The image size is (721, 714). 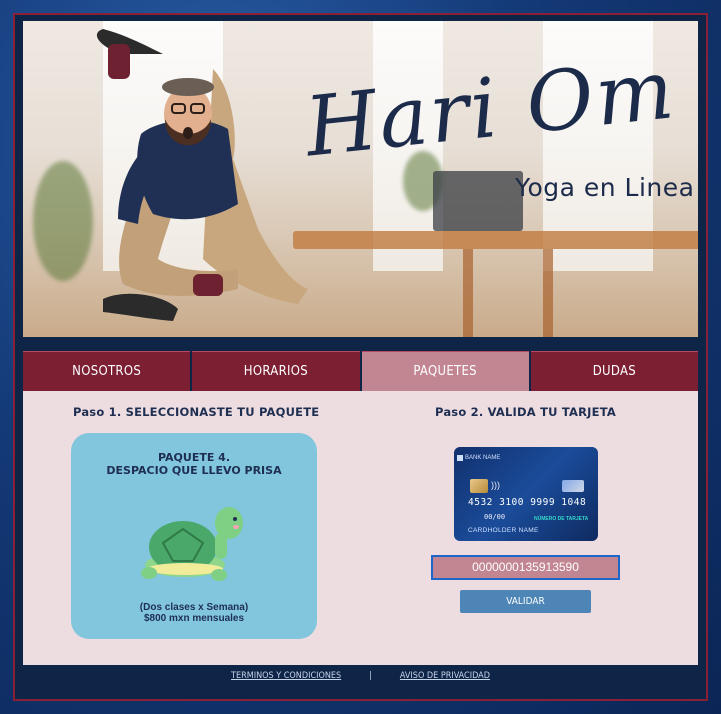 I want to click on bank-logo-icon, so click(x=460, y=458).